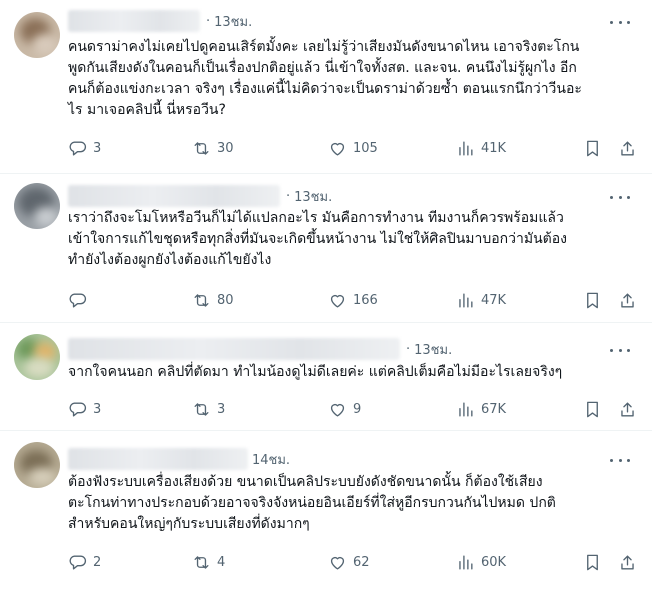  What do you see at coordinates (221, 562) in the screenshot?
I see `retweet-count: 4` at bounding box center [221, 562].